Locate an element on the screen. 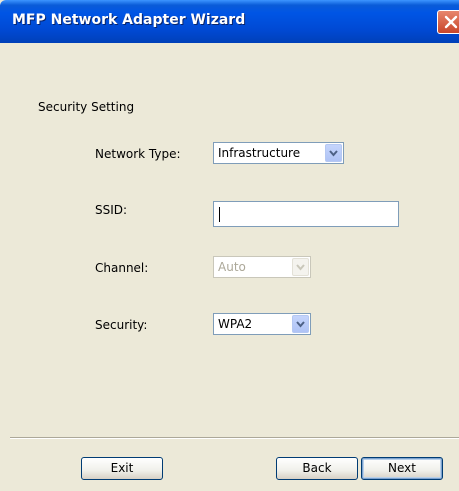 The height and width of the screenshot is (491, 459). network-type-dropdown-button is located at coordinates (333, 153).